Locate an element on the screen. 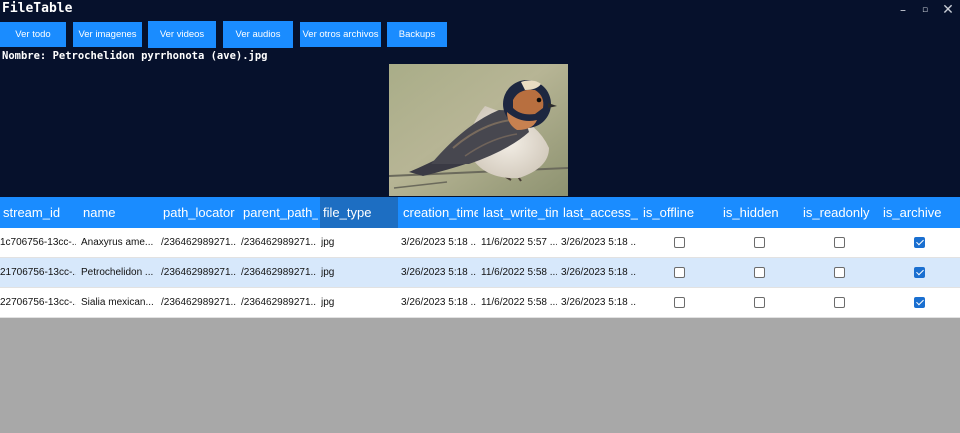 This screenshot has height=433, width=960. column-header-is-archive: is_archive is located at coordinates (919, 212).